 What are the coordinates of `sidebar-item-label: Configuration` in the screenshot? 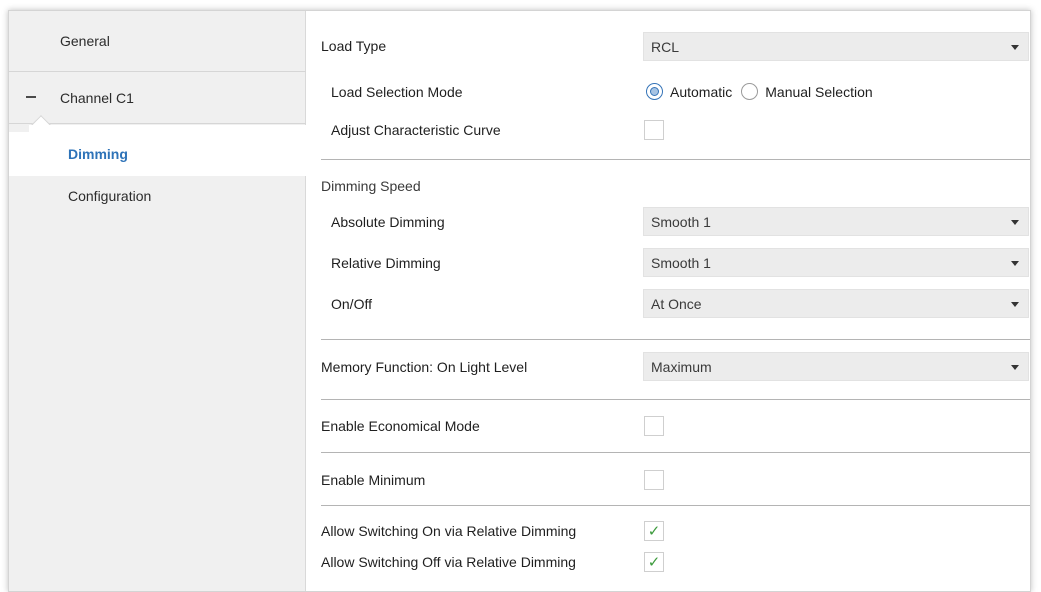 It's located at (110, 196).